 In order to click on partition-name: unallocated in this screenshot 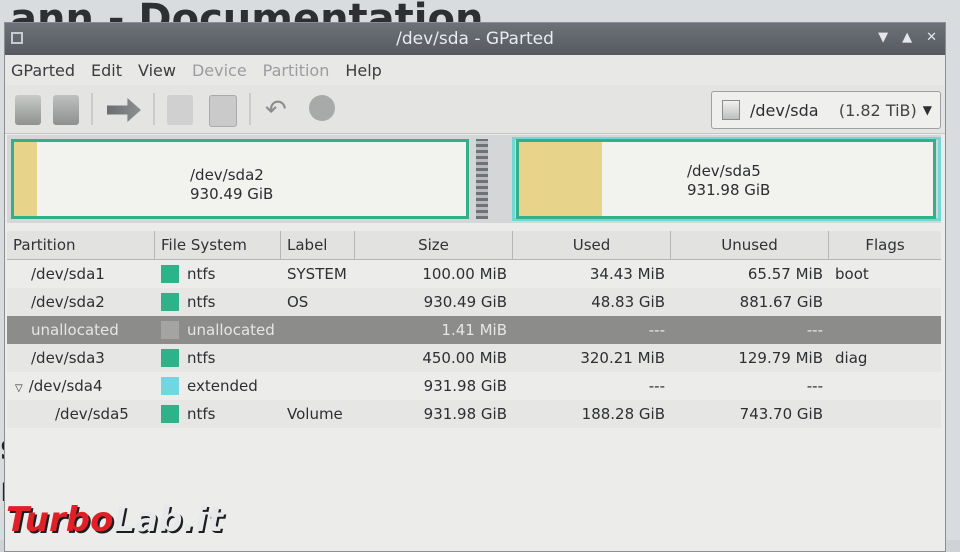, I will do `click(75, 330)`.